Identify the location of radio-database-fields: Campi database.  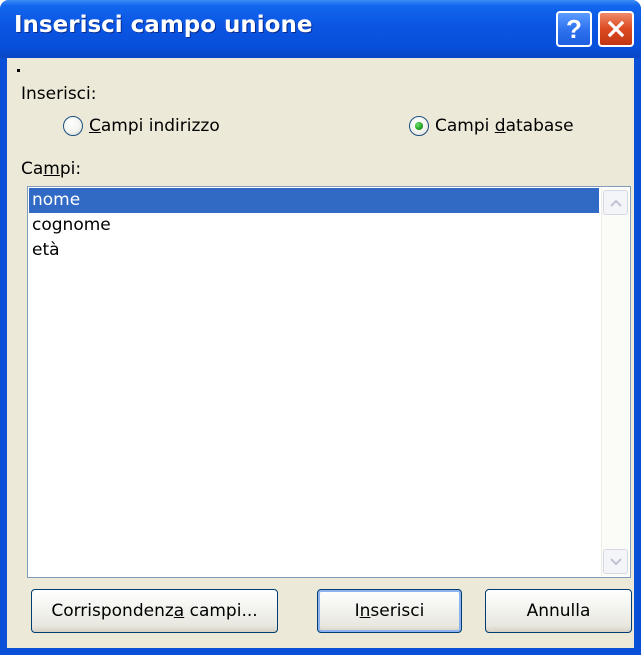
(491, 126).